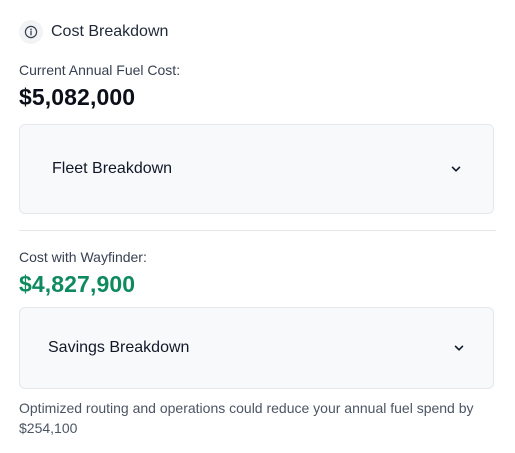 The height and width of the screenshot is (453, 515). Describe the element at coordinates (110, 31) in the screenshot. I see `page-title: Cost Breakdown` at that location.